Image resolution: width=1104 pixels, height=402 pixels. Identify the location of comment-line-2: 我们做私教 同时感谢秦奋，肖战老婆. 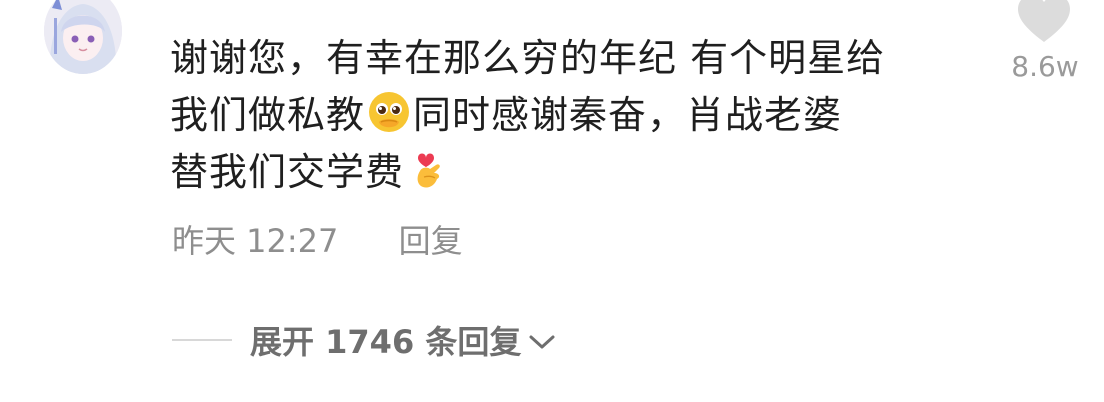
(565, 115).